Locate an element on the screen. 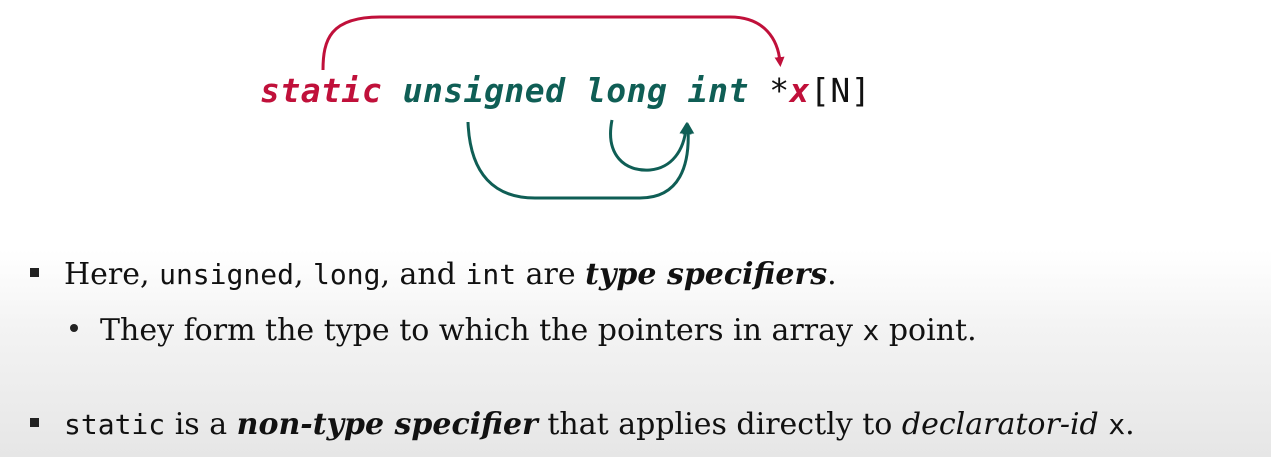  declarator-id-term: declarator-id is located at coordinates (1000, 424).